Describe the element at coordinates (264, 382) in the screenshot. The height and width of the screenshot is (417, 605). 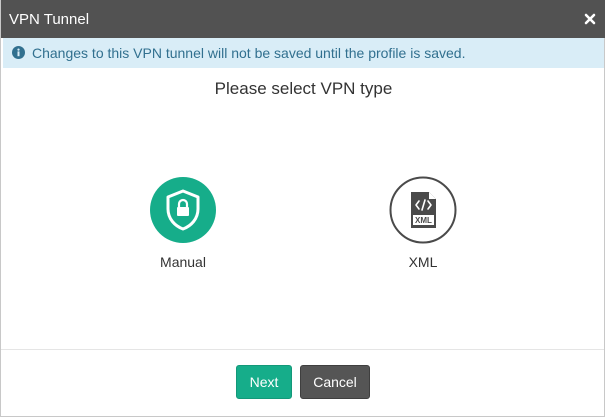
I see `next-button: Next` at that location.